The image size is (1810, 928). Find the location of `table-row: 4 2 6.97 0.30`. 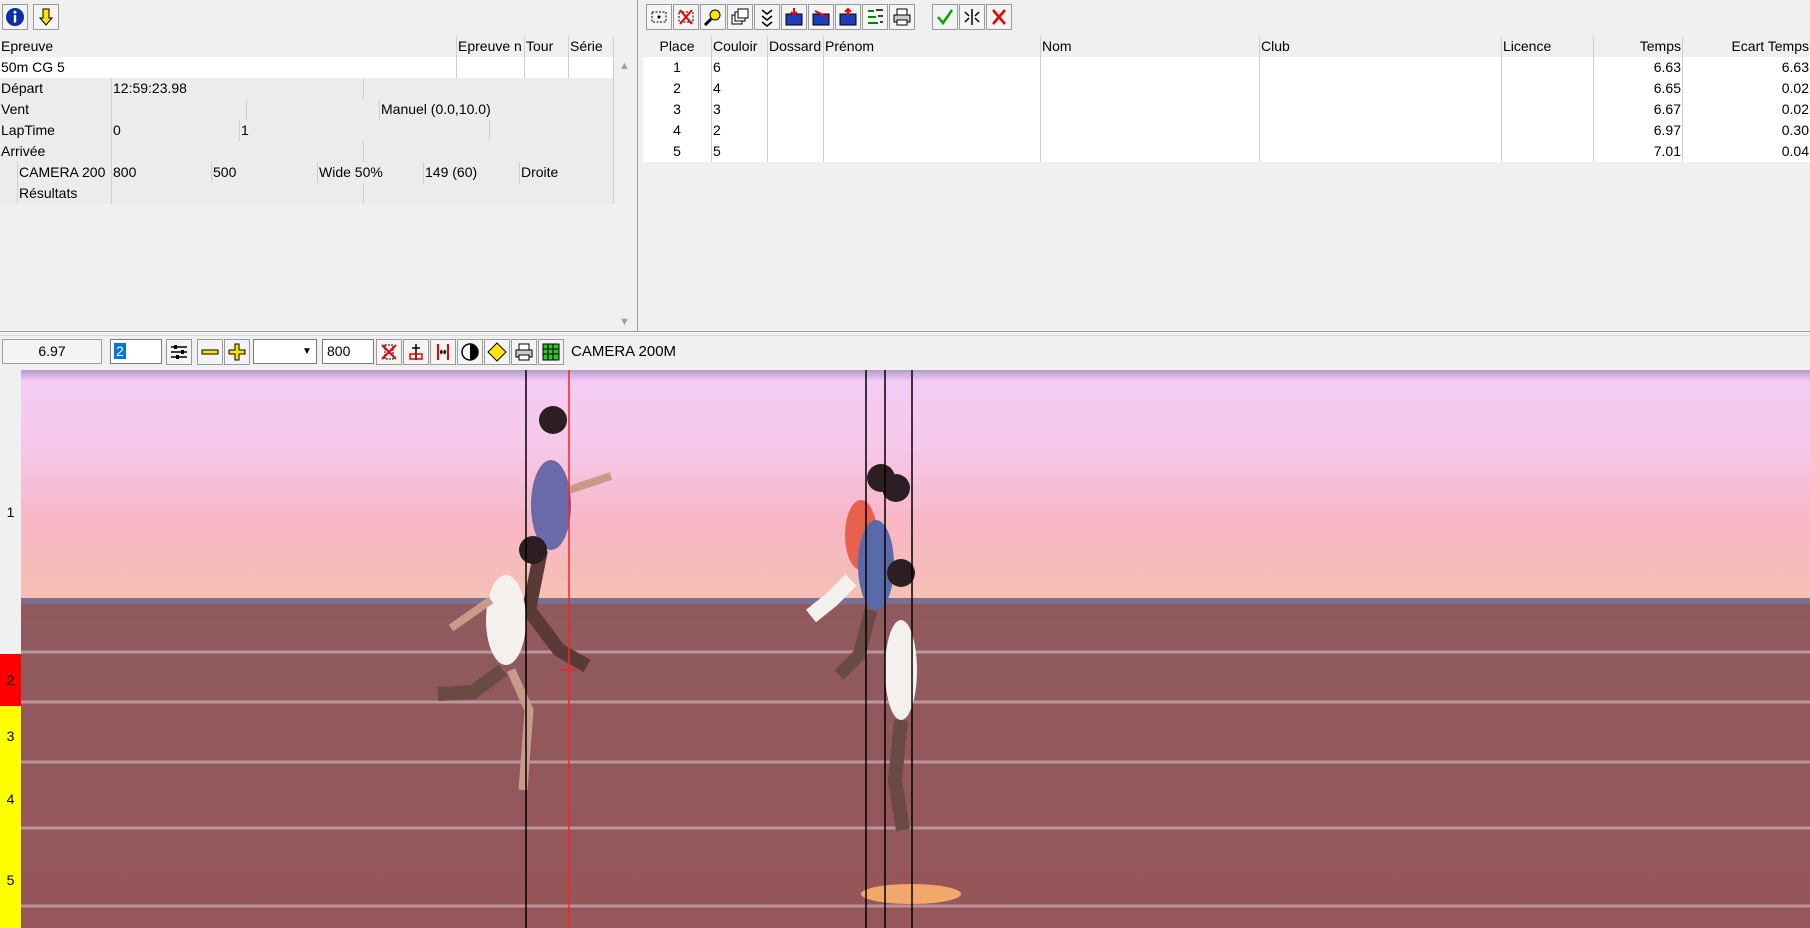

table-row: 4 2 6.97 0.30 is located at coordinates (1226, 130).